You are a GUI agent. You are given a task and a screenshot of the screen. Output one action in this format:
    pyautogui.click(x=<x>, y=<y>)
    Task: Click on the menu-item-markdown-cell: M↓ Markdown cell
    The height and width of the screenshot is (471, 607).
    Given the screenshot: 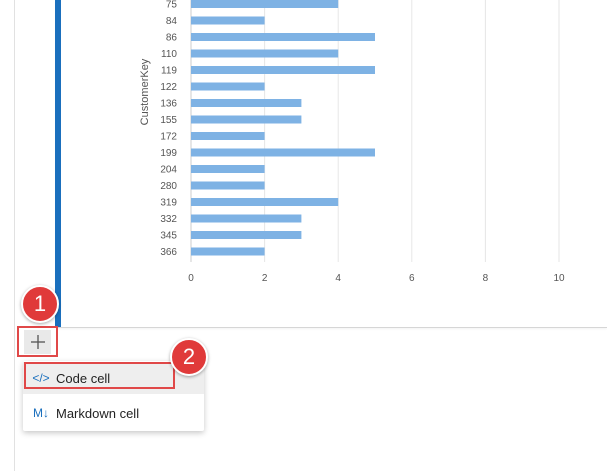 What is the action you would take?
    pyautogui.click(x=113, y=413)
    